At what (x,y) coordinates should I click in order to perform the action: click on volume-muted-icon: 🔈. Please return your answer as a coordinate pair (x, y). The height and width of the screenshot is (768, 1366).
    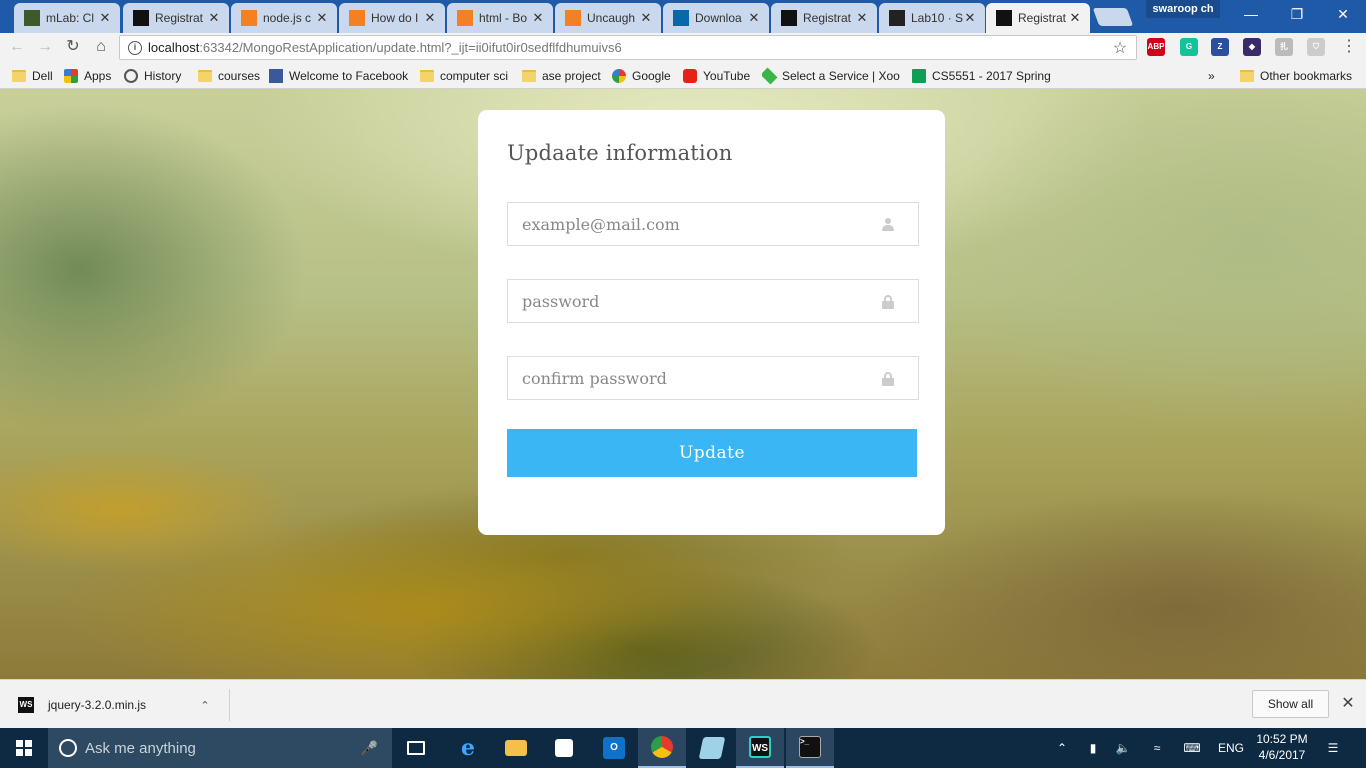
    Looking at the image, I should click on (1123, 748).